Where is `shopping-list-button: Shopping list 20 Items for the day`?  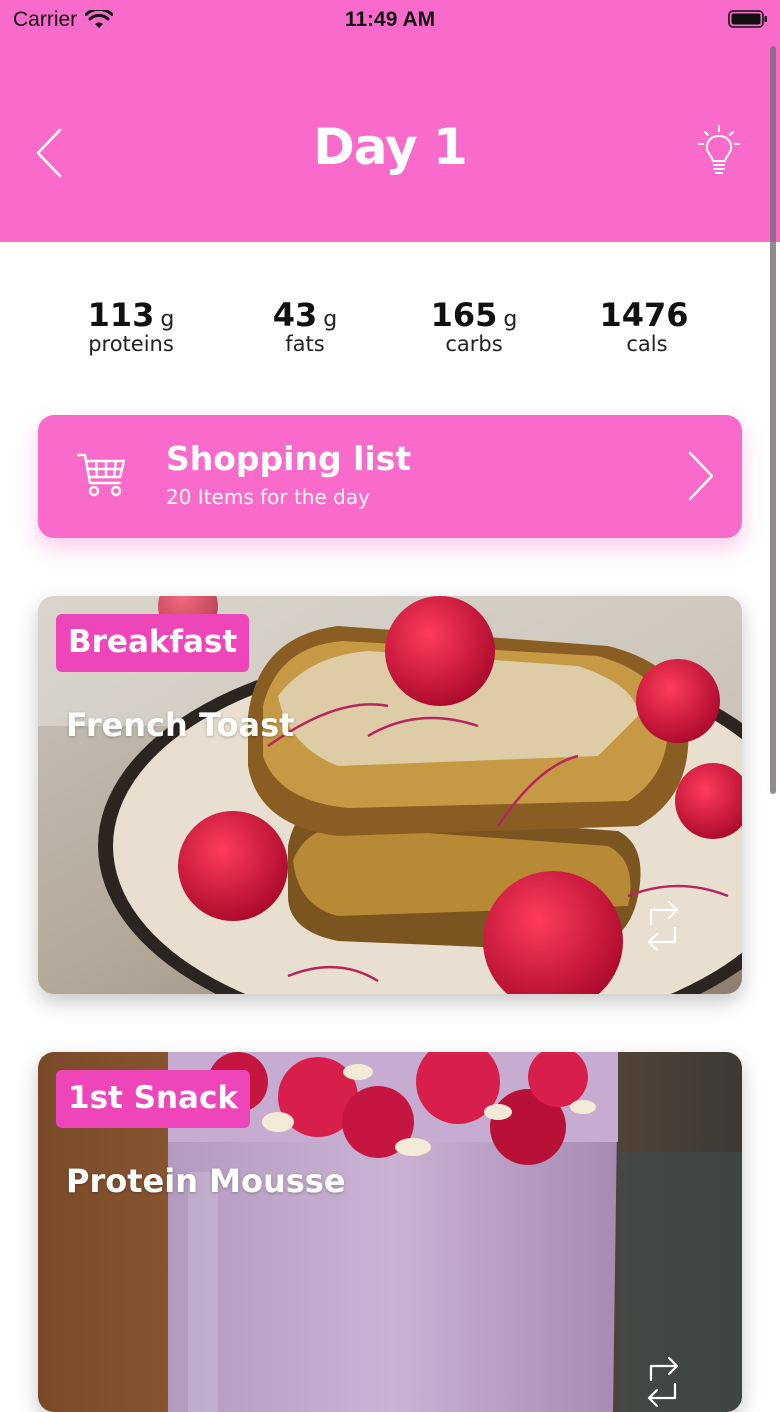
shopping-list-button: Shopping list 20 Items for the day is located at coordinates (390, 476).